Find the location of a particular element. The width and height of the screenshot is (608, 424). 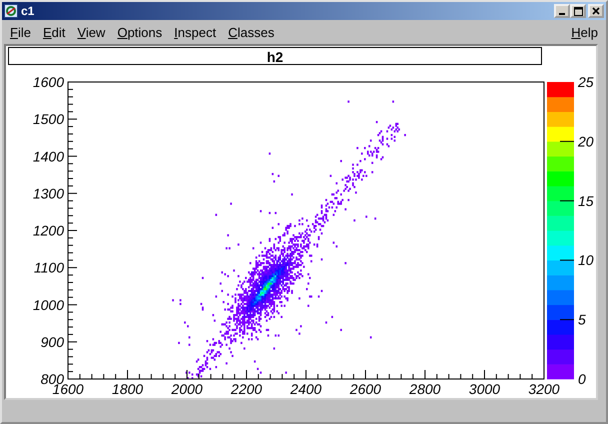

menu-item: File is located at coordinates (20, 32).